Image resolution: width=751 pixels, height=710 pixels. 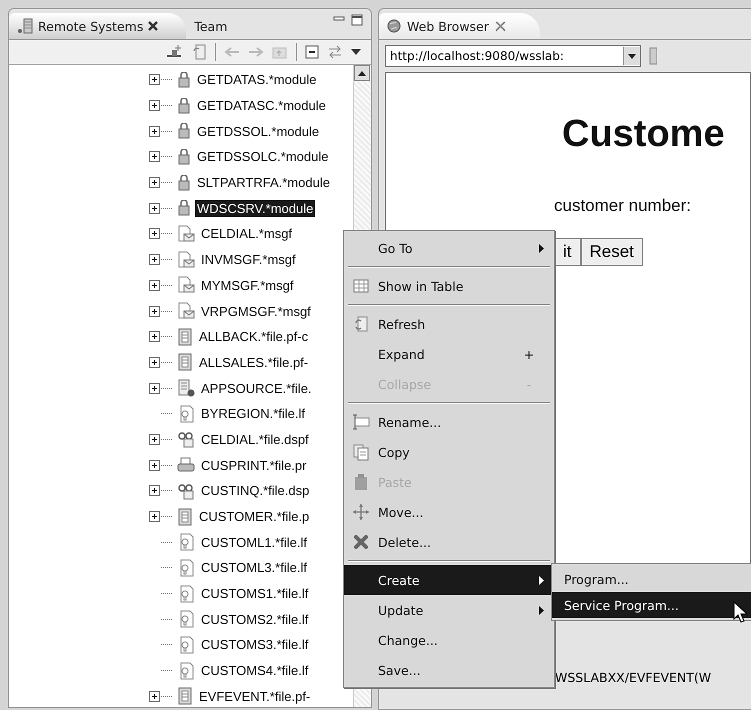 I want to click on tree-item: ALLSALES.*file.pf-, so click(x=253, y=362).